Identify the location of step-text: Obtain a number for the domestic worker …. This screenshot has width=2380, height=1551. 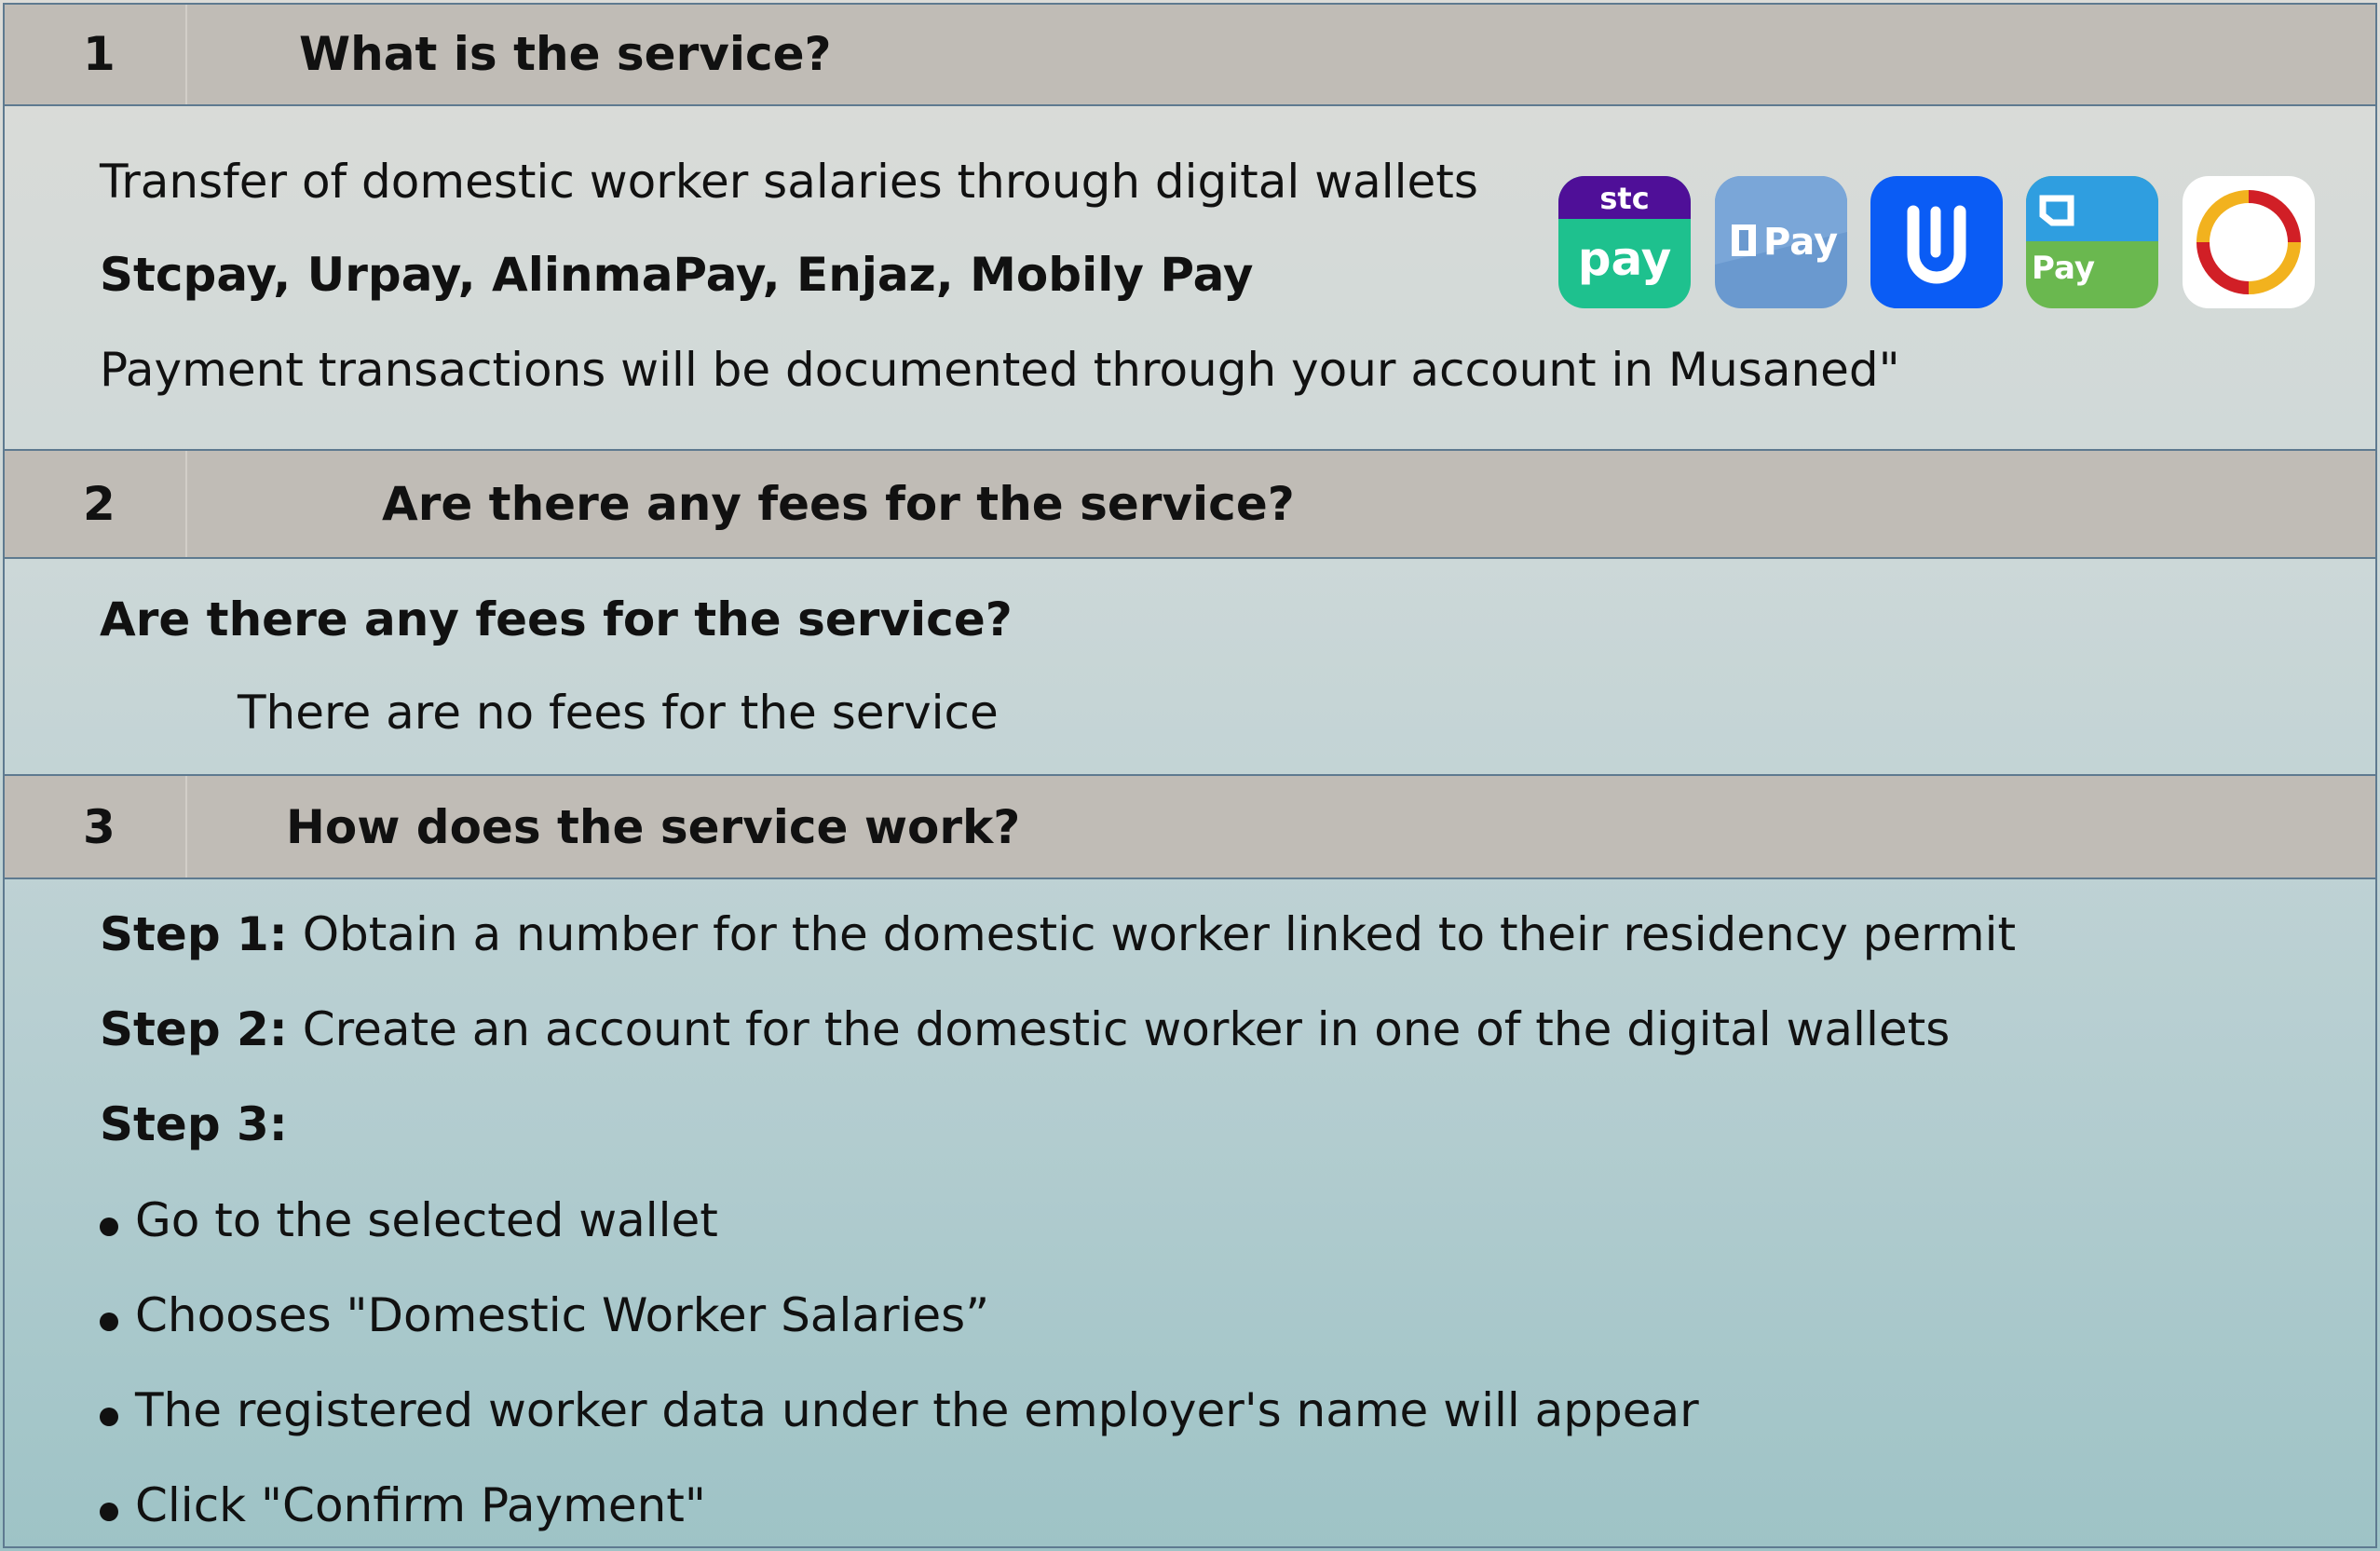
(1152, 934).